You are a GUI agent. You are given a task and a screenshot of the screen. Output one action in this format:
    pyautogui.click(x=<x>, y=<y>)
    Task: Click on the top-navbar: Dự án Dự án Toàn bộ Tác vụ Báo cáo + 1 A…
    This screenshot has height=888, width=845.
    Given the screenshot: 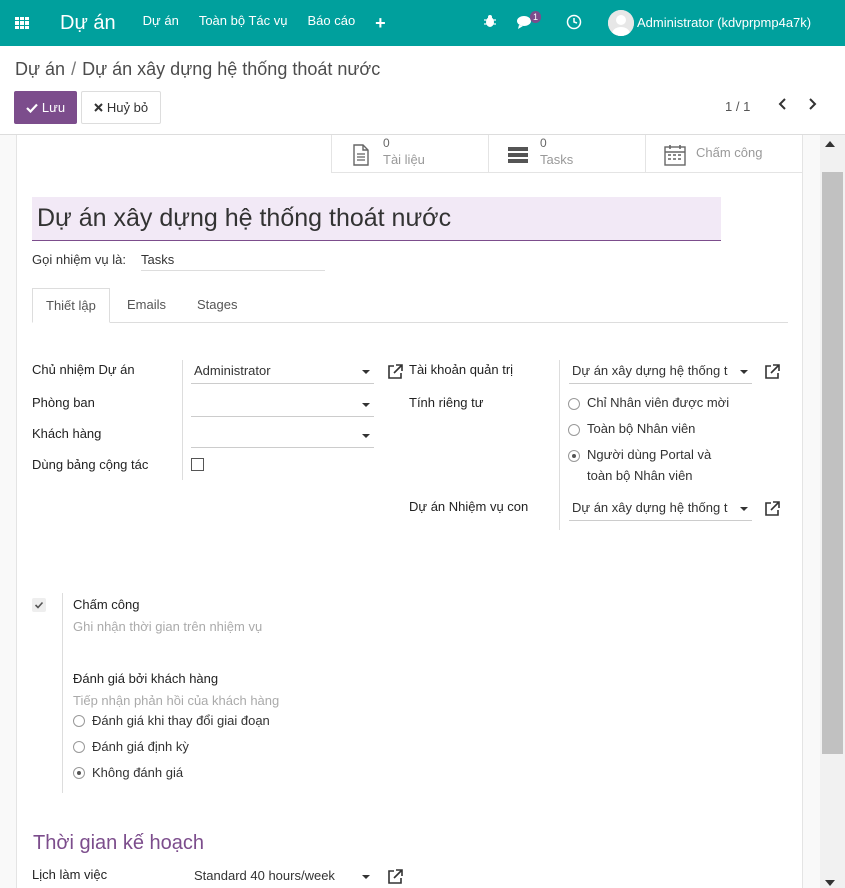 What is the action you would take?
    pyautogui.click(x=422, y=23)
    